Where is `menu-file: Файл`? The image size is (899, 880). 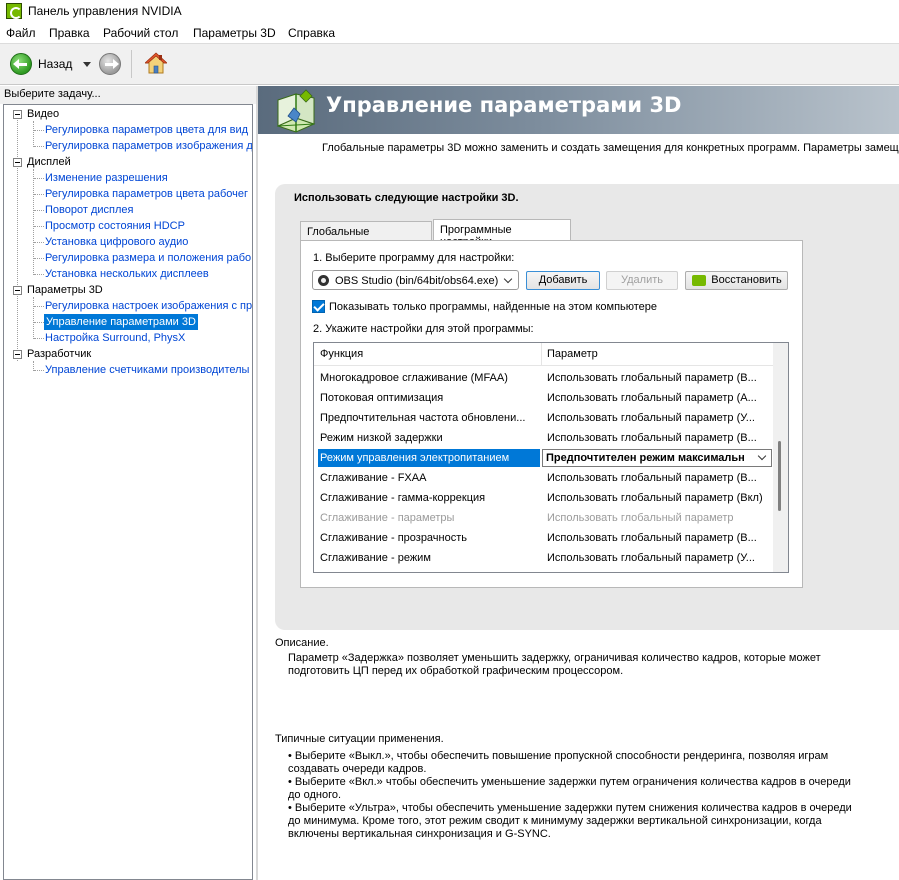 menu-file: Файл is located at coordinates (21, 33).